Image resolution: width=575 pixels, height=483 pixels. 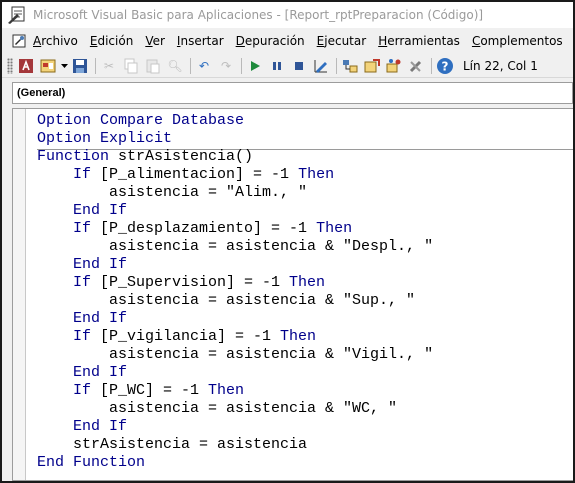 What do you see at coordinates (416, 66) in the screenshot?
I see `toolbox-icon` at bounding box center [416, 66].